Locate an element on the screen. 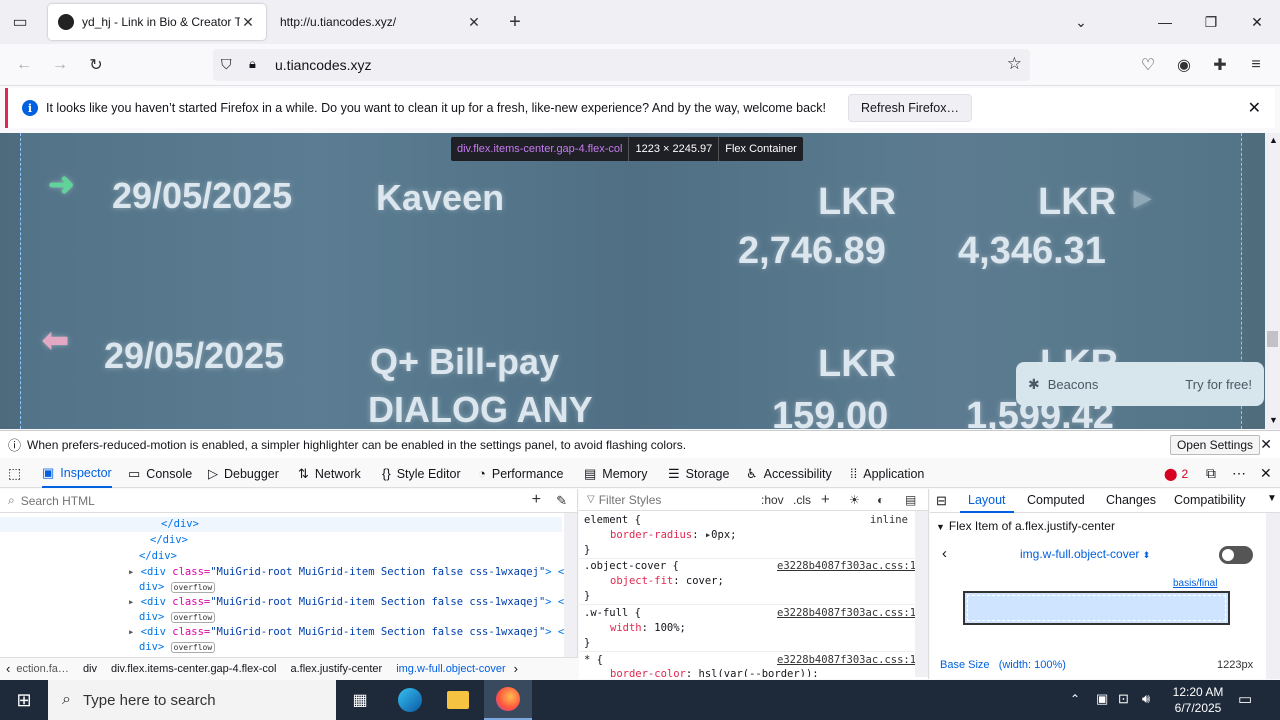 The height and width of the screenshot is (720, 1280). tab-debugger: ▷ Debugger is located at coordinates (243, 473).